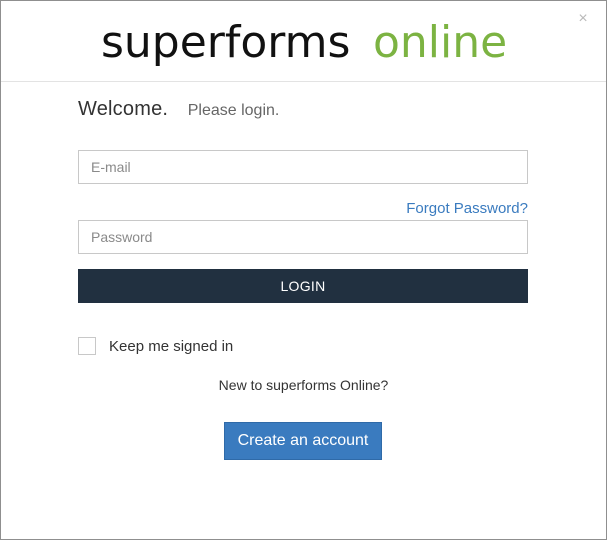 This screenshot has height=540, width=607. I want to click on welcome-subtitle: Please login., so click(233, 110).